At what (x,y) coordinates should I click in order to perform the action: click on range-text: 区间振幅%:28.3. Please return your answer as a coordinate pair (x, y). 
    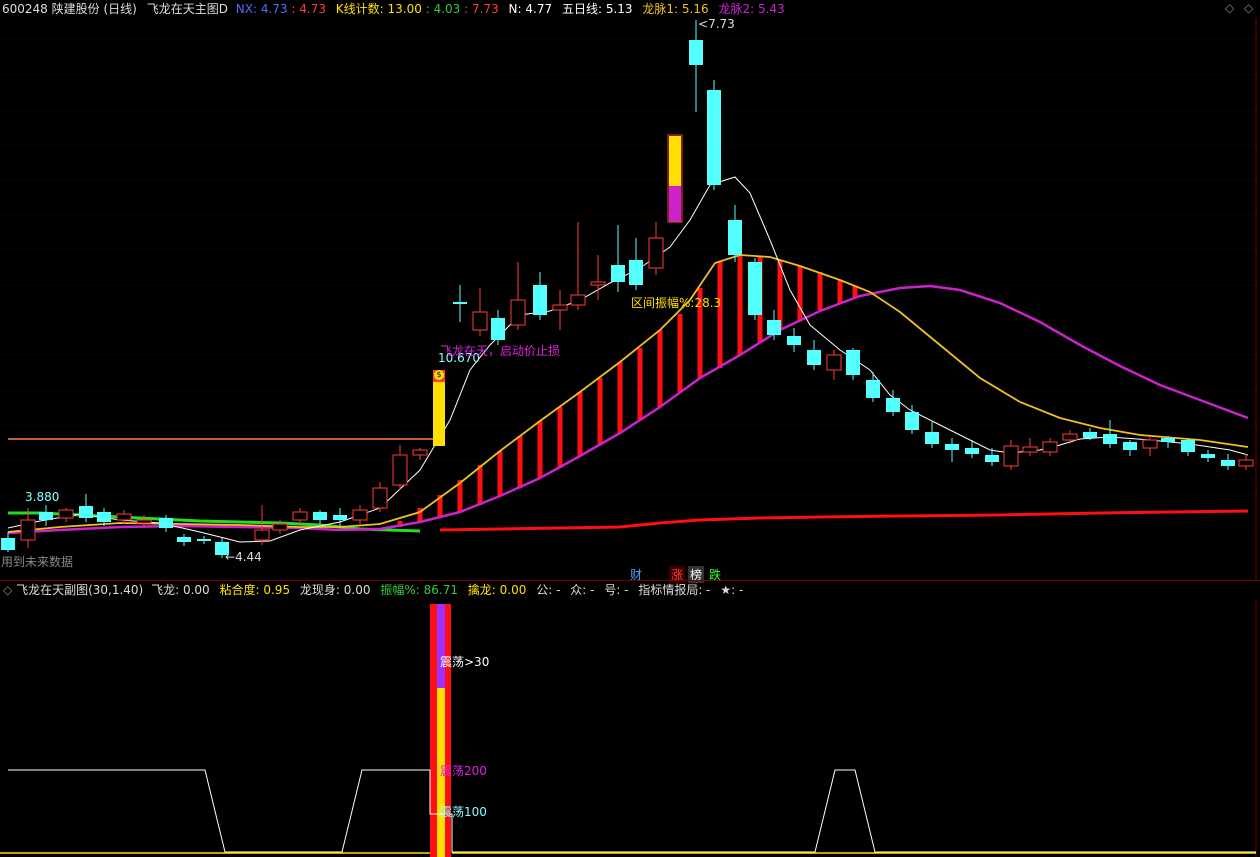
    Looking at the image, I should click on (676, 303).